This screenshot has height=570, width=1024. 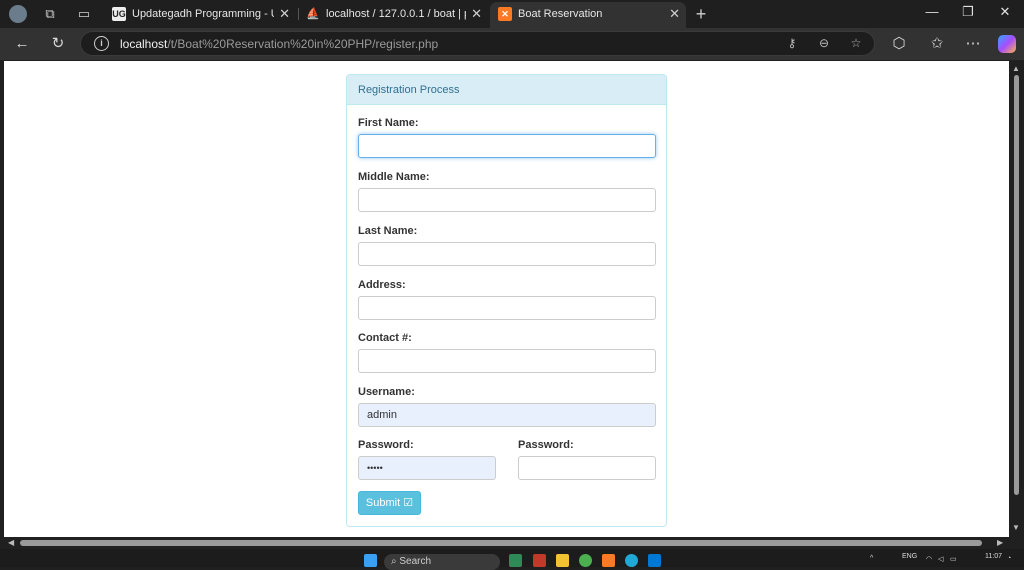 What do you see at coordinates (1007, 44) in the screenshot?
I see `copilot-icon` at bounding box center [1007, 44].